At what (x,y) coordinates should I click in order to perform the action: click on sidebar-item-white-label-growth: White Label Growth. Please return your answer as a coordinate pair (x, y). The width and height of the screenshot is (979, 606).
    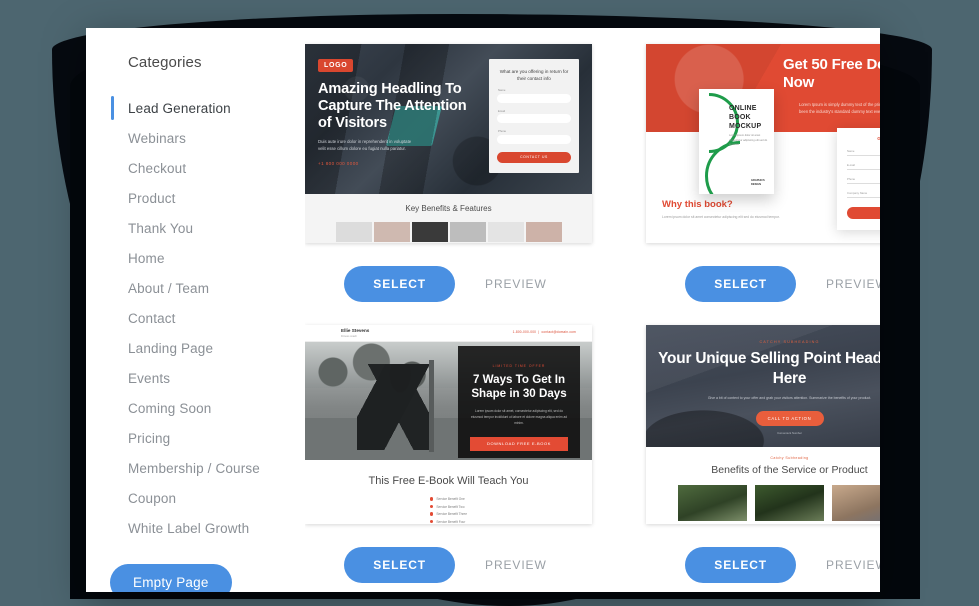
    Looking at the image, I should click on (195, 528).